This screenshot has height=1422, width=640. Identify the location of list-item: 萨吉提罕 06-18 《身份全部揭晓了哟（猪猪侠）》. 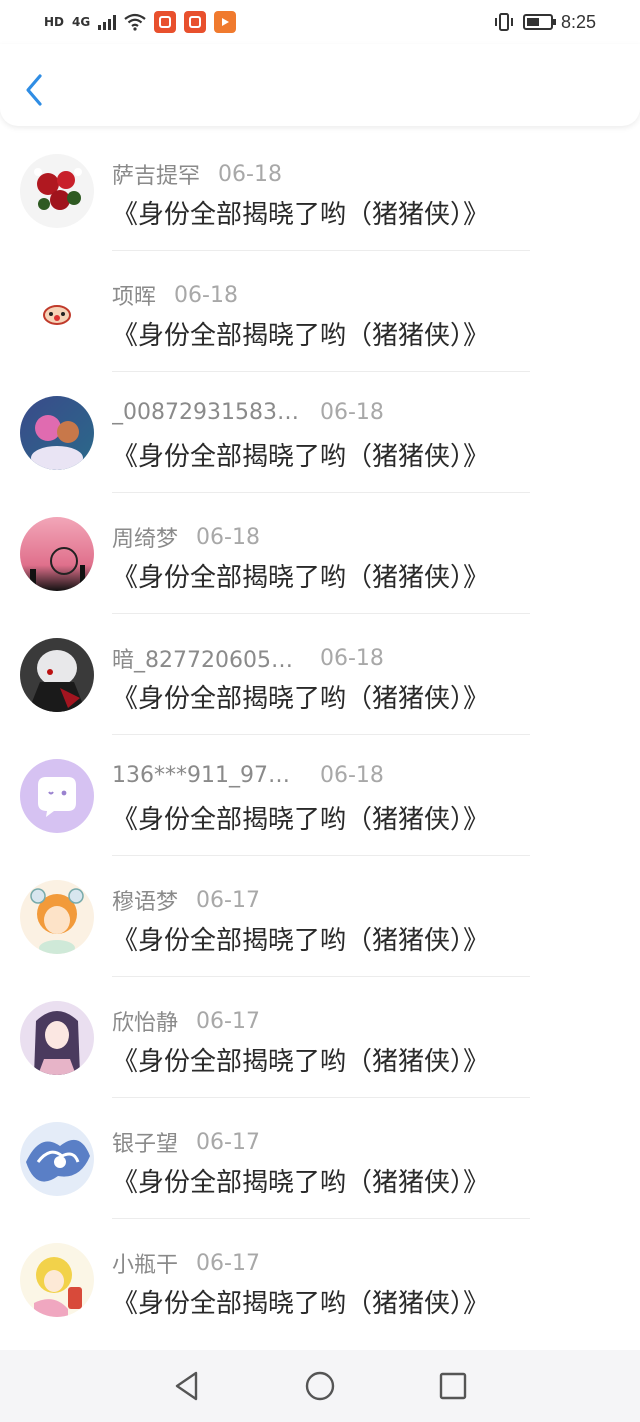
(320, 190).